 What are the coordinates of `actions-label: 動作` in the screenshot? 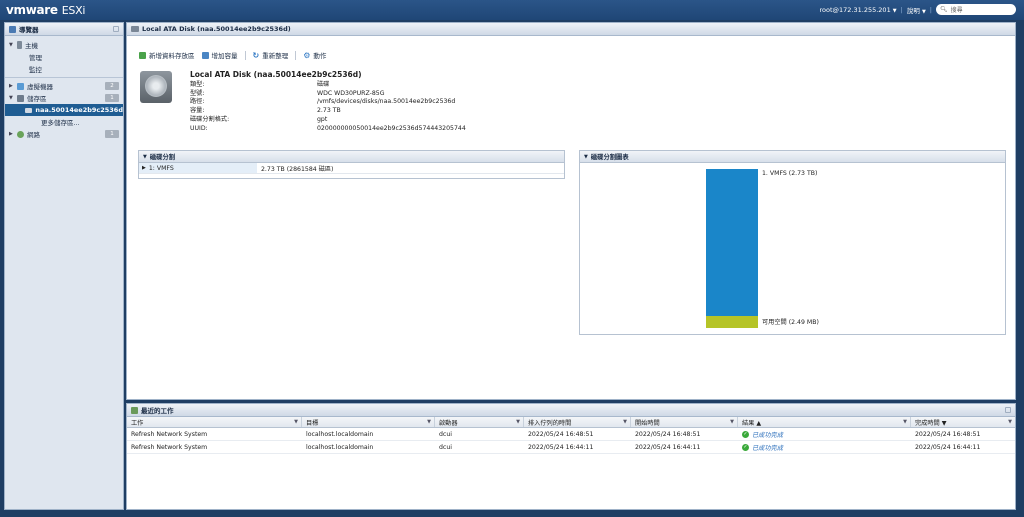 It's located at (320, 56).